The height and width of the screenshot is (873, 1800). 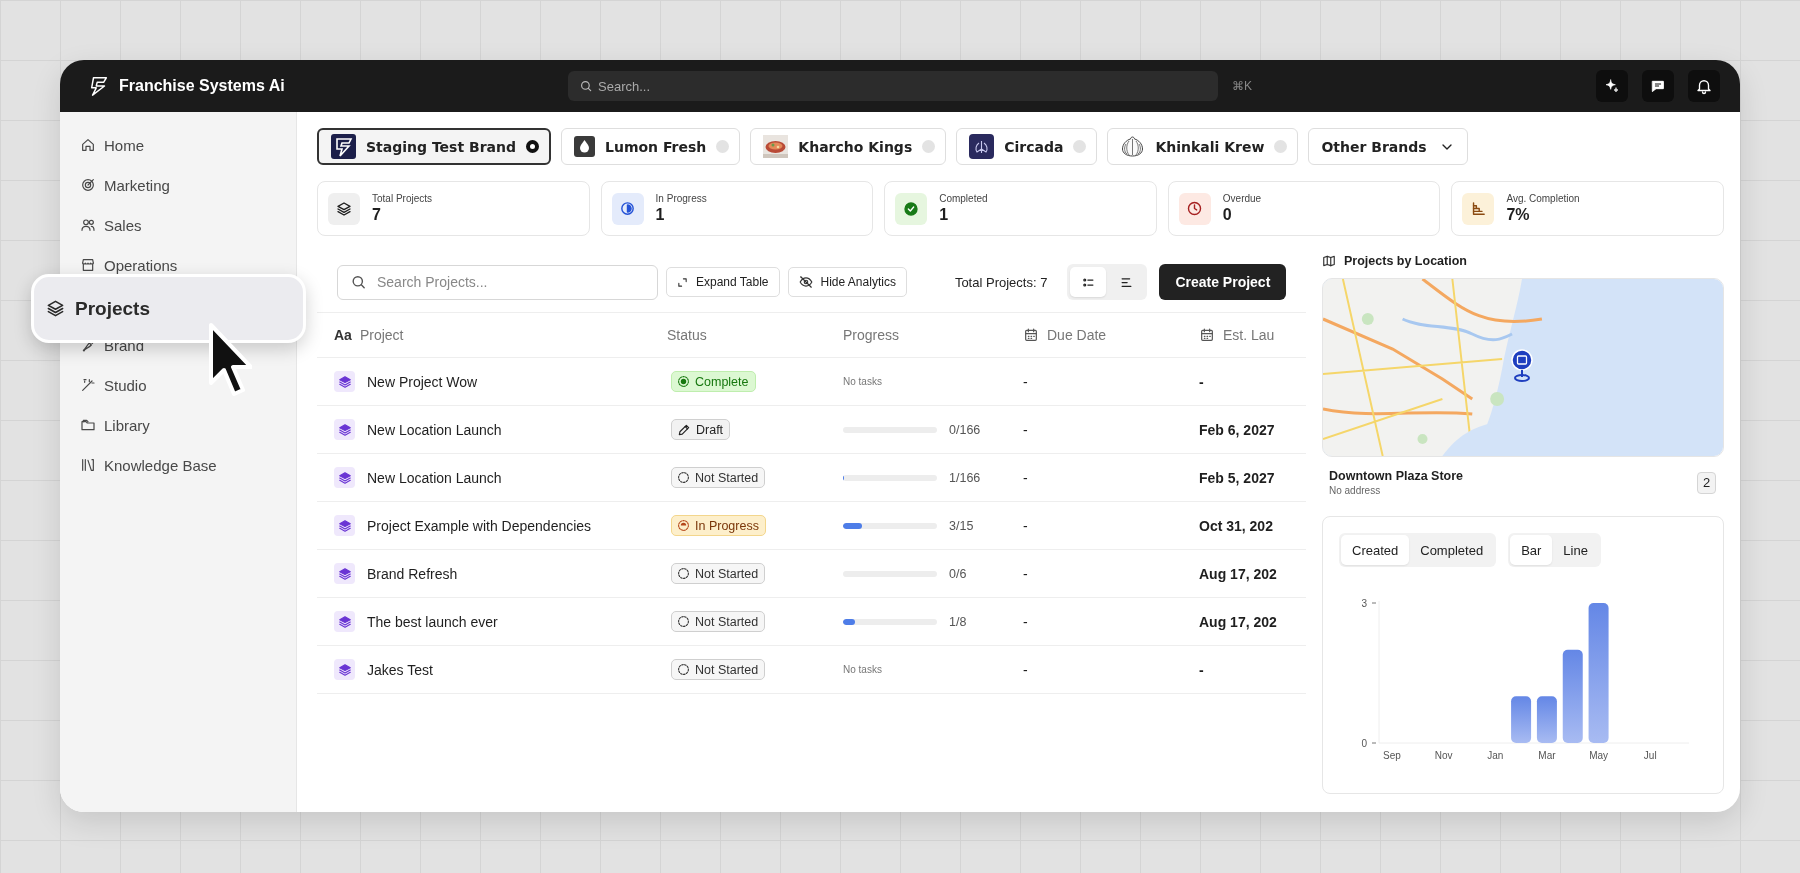 I want to click on brand-tab: Kharcho Kings, so click(x=848, y=146).